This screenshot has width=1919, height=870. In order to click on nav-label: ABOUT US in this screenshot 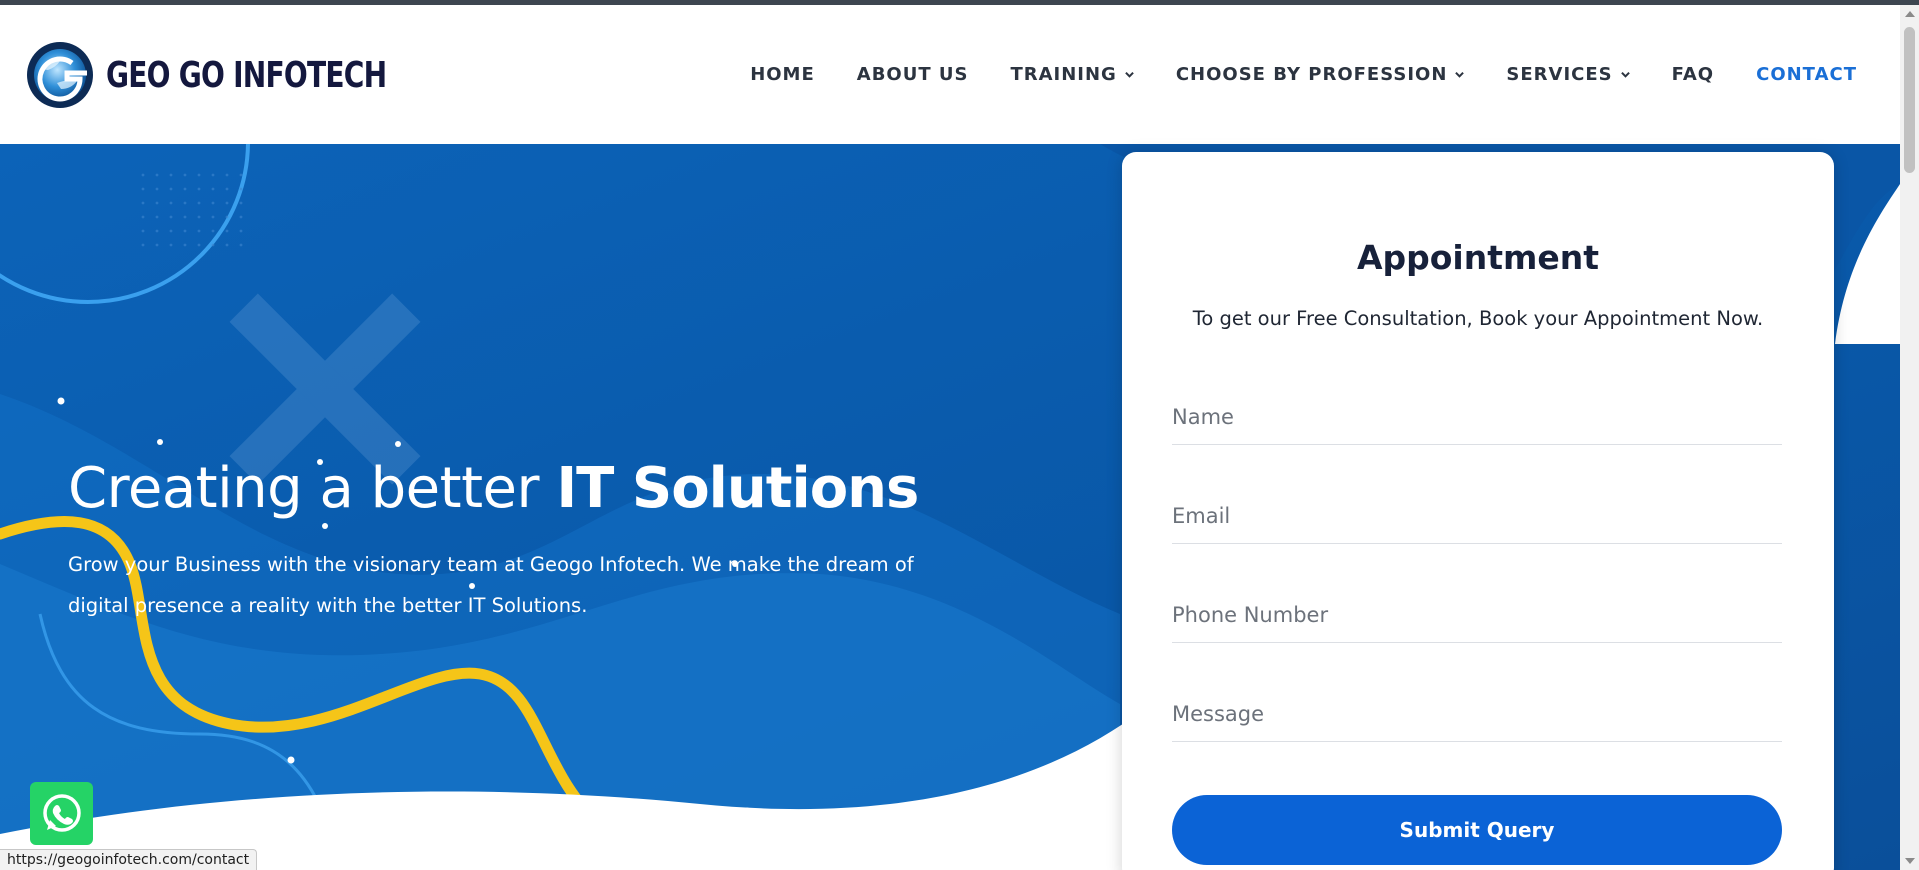, I will do `click(912, 74)`.